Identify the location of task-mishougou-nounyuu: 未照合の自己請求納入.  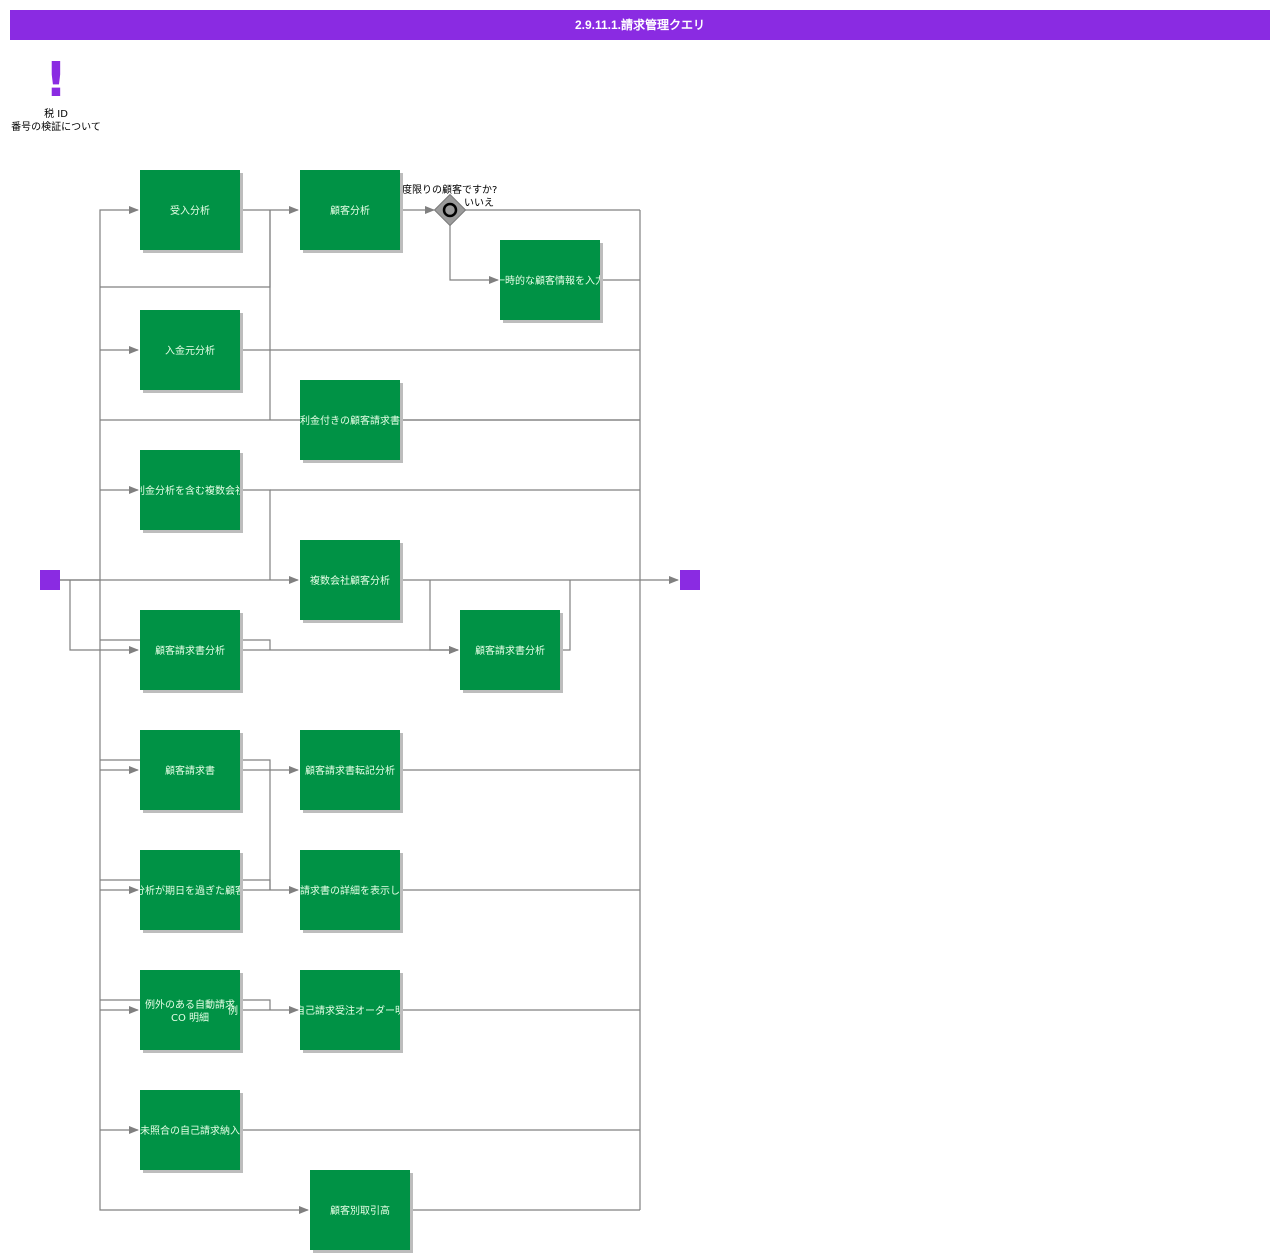
(191, 1131).